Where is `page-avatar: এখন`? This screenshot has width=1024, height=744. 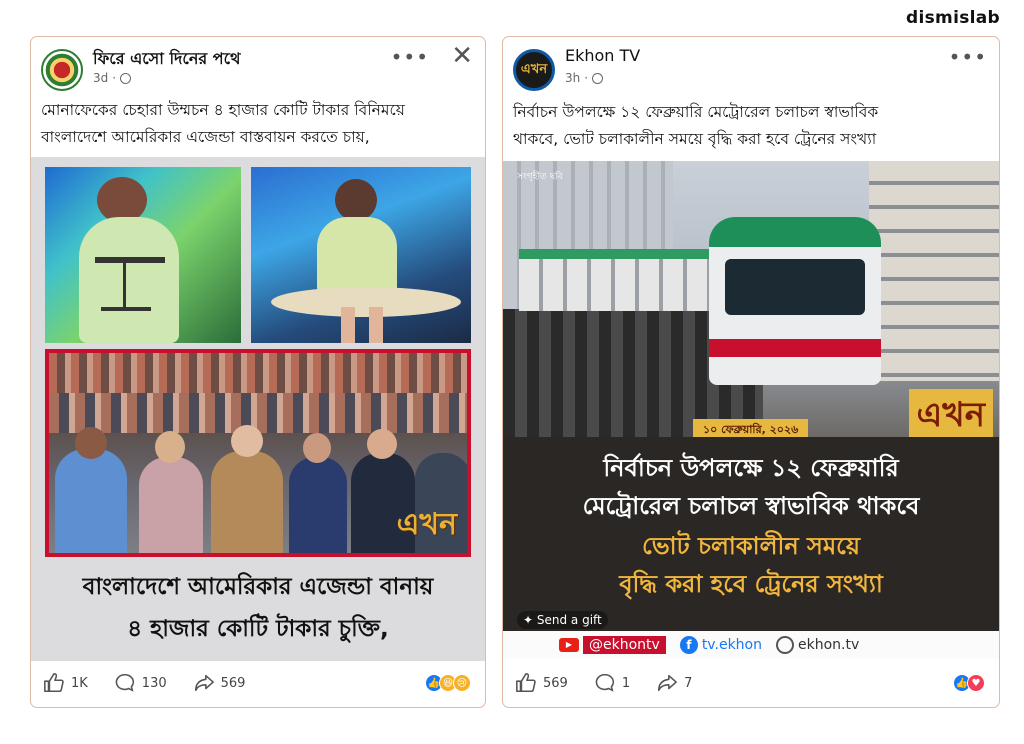 page-avatar: এখন is located at coordinates (534, 70).